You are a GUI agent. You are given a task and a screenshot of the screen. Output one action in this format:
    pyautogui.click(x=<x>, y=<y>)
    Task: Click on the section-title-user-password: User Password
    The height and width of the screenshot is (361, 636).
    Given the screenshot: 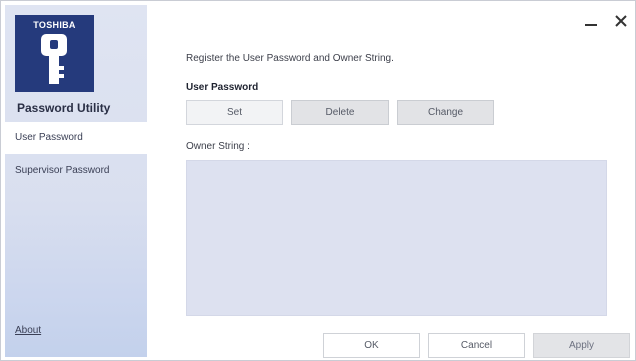 What is the action you would take?
    pyautogui.click(x=222, y=87)
    